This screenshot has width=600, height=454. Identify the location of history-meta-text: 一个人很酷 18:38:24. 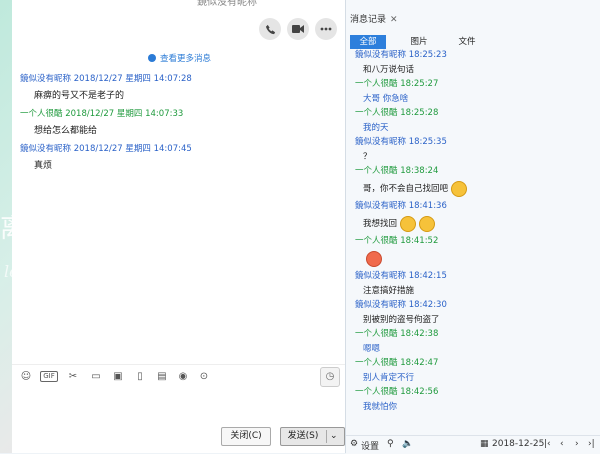
(397, 171).